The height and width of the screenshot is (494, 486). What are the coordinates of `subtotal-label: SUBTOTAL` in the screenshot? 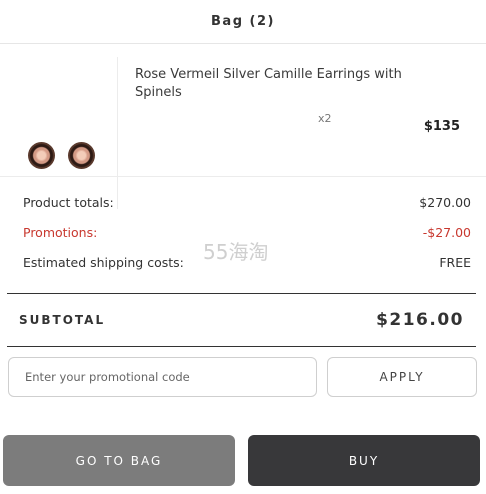 It's located at (62, 320).